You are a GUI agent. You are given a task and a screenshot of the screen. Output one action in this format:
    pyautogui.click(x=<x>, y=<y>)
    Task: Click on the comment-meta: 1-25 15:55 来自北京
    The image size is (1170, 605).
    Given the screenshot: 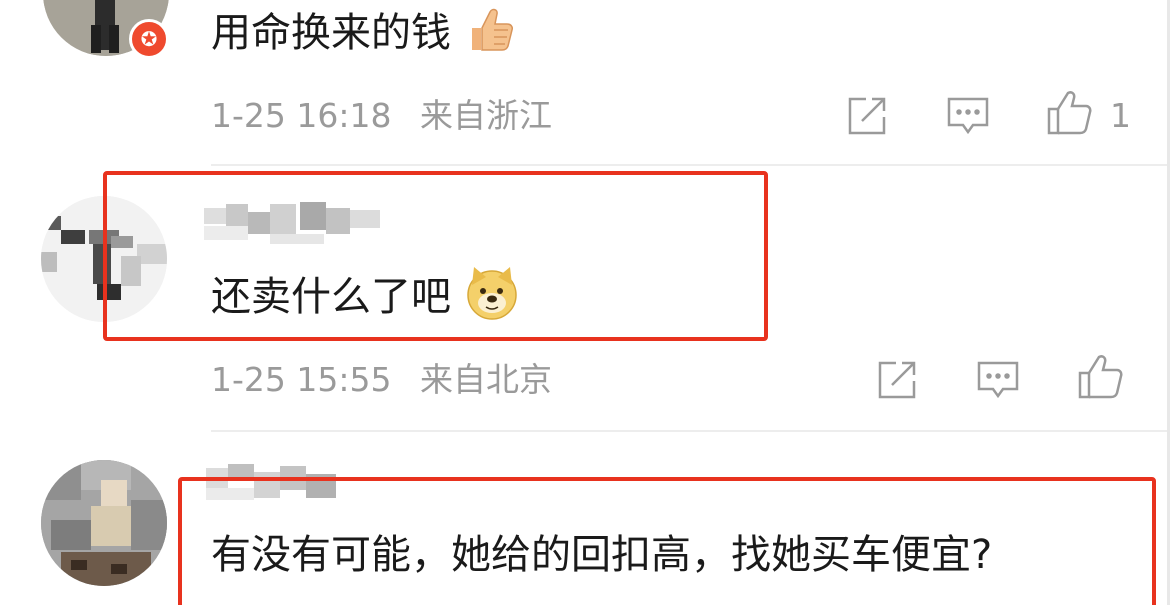 What is the action you would take?
    pyautogui.click(x=381, y=380)
    